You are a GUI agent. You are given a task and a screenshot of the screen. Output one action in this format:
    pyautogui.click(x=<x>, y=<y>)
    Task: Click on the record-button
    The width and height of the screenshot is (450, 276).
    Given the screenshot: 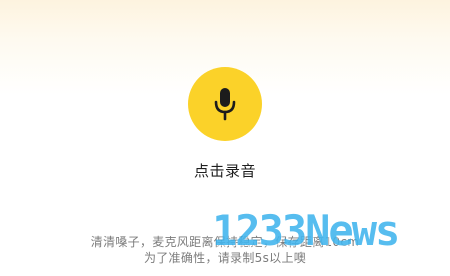 What is the action you would take?
    pyautogui.click(x=225, y=104)
    